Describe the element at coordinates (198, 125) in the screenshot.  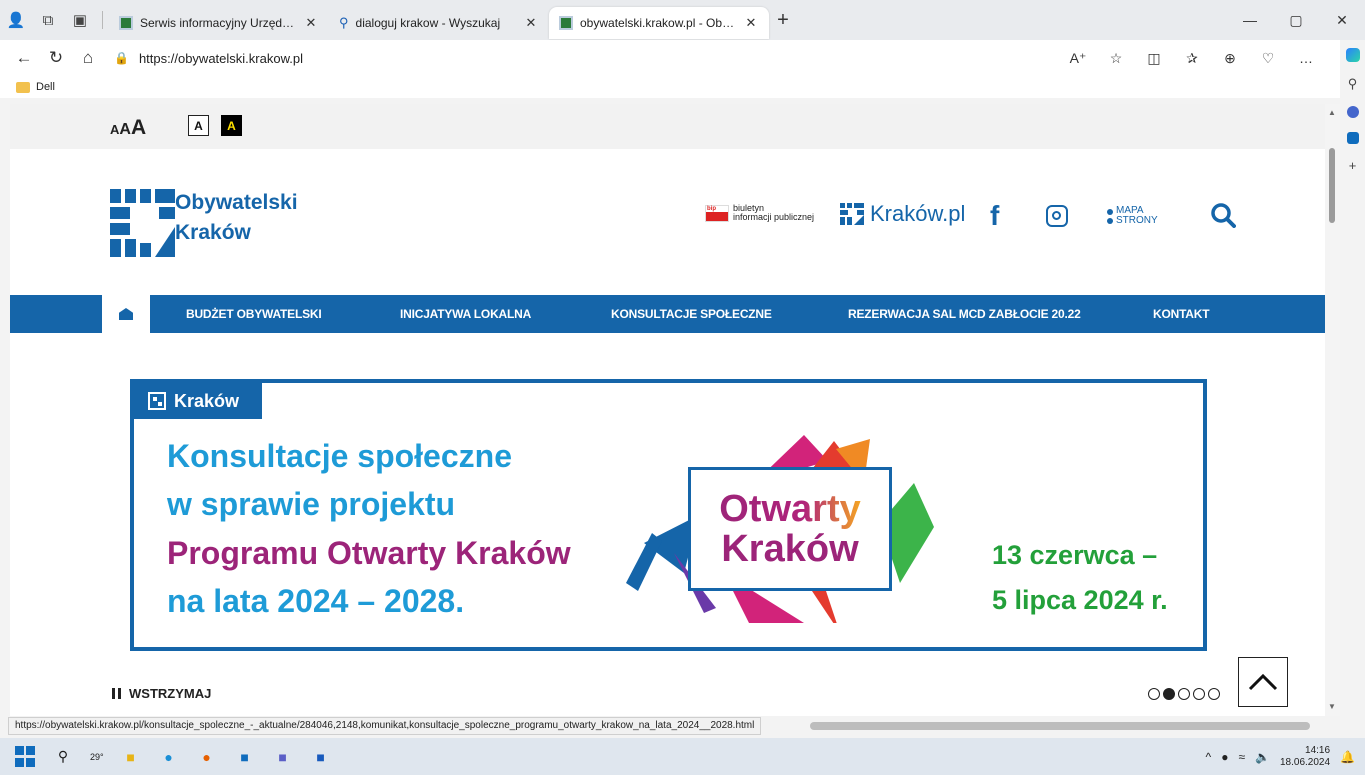
I see `contrast-normal-button: A` at that location.